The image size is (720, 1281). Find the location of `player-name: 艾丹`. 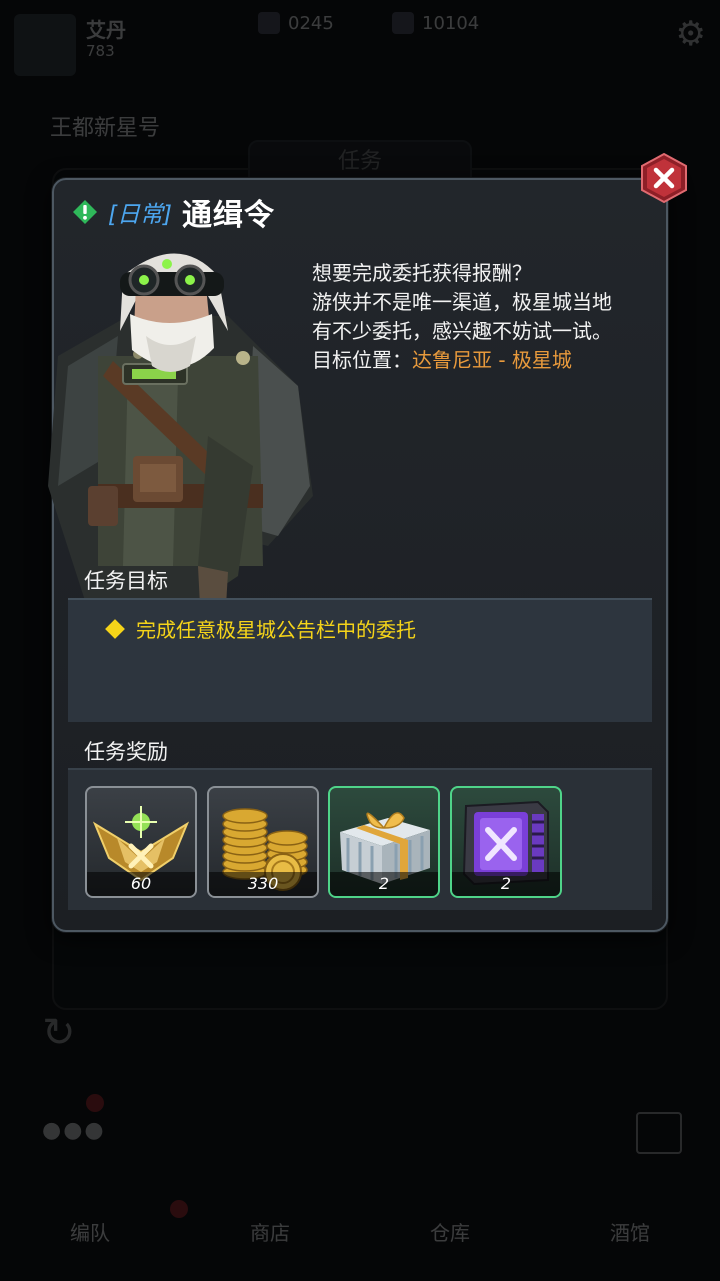

player-name: 艾丹 is located at coordinates (106, 30).